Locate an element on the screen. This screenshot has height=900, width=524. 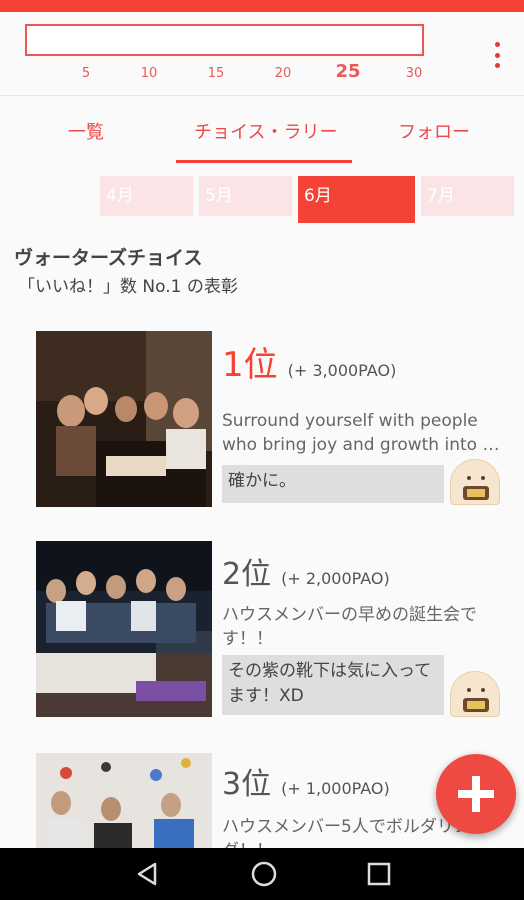
tab-choice-rally: チョイス・ラリー is located at coordinates (265, 131).